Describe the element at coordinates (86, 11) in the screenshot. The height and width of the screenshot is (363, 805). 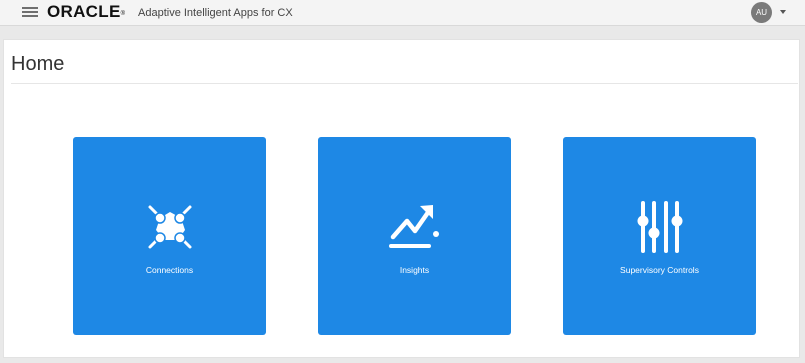
I see `oracle-logo: ORACLE®` at that location.